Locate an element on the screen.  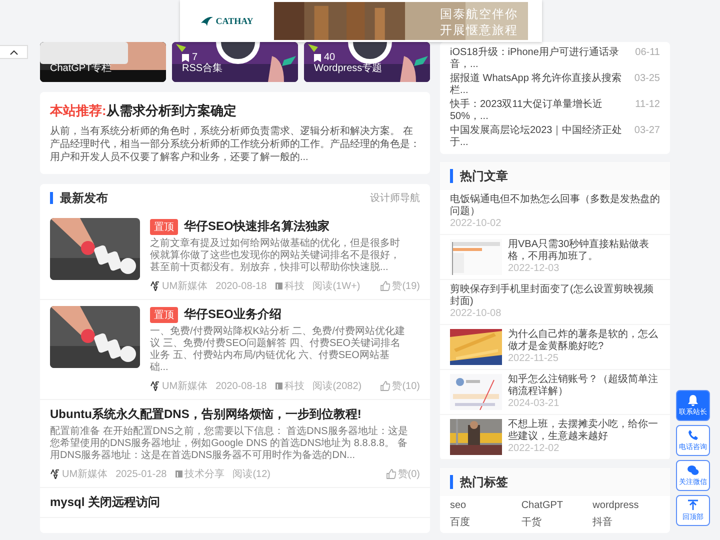
view-count: 阅读(12) is located at coordinates (251, 474).